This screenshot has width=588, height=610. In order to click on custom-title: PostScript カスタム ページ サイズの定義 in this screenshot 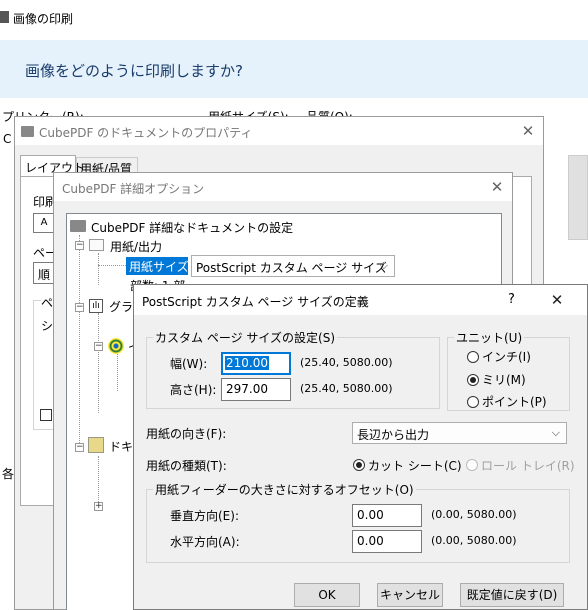, I will do `click(255, 302)`.